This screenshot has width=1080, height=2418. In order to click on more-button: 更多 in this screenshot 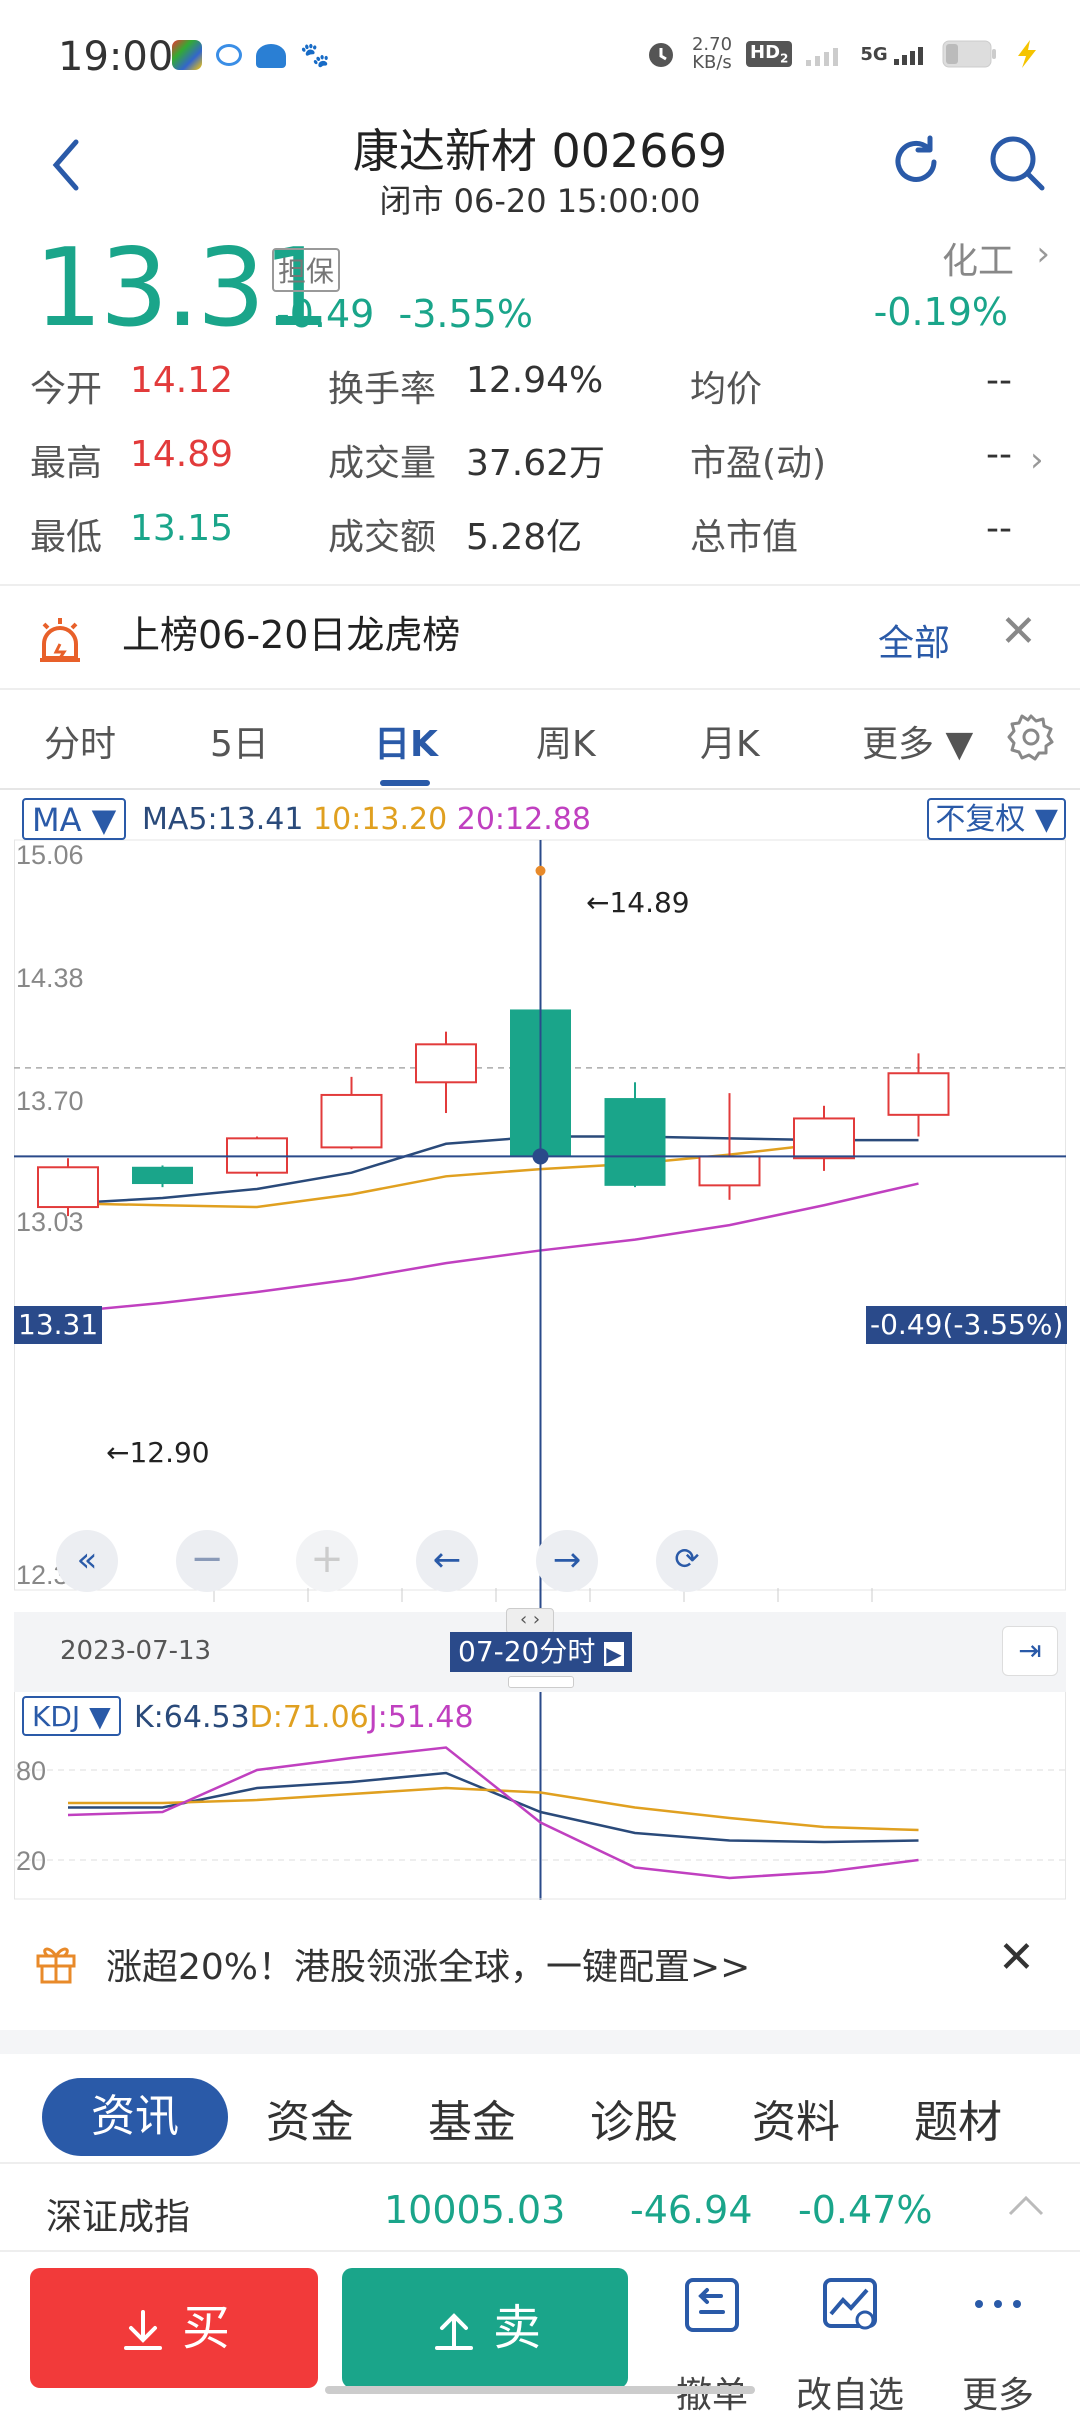, I will do `click(998, 2345)`.